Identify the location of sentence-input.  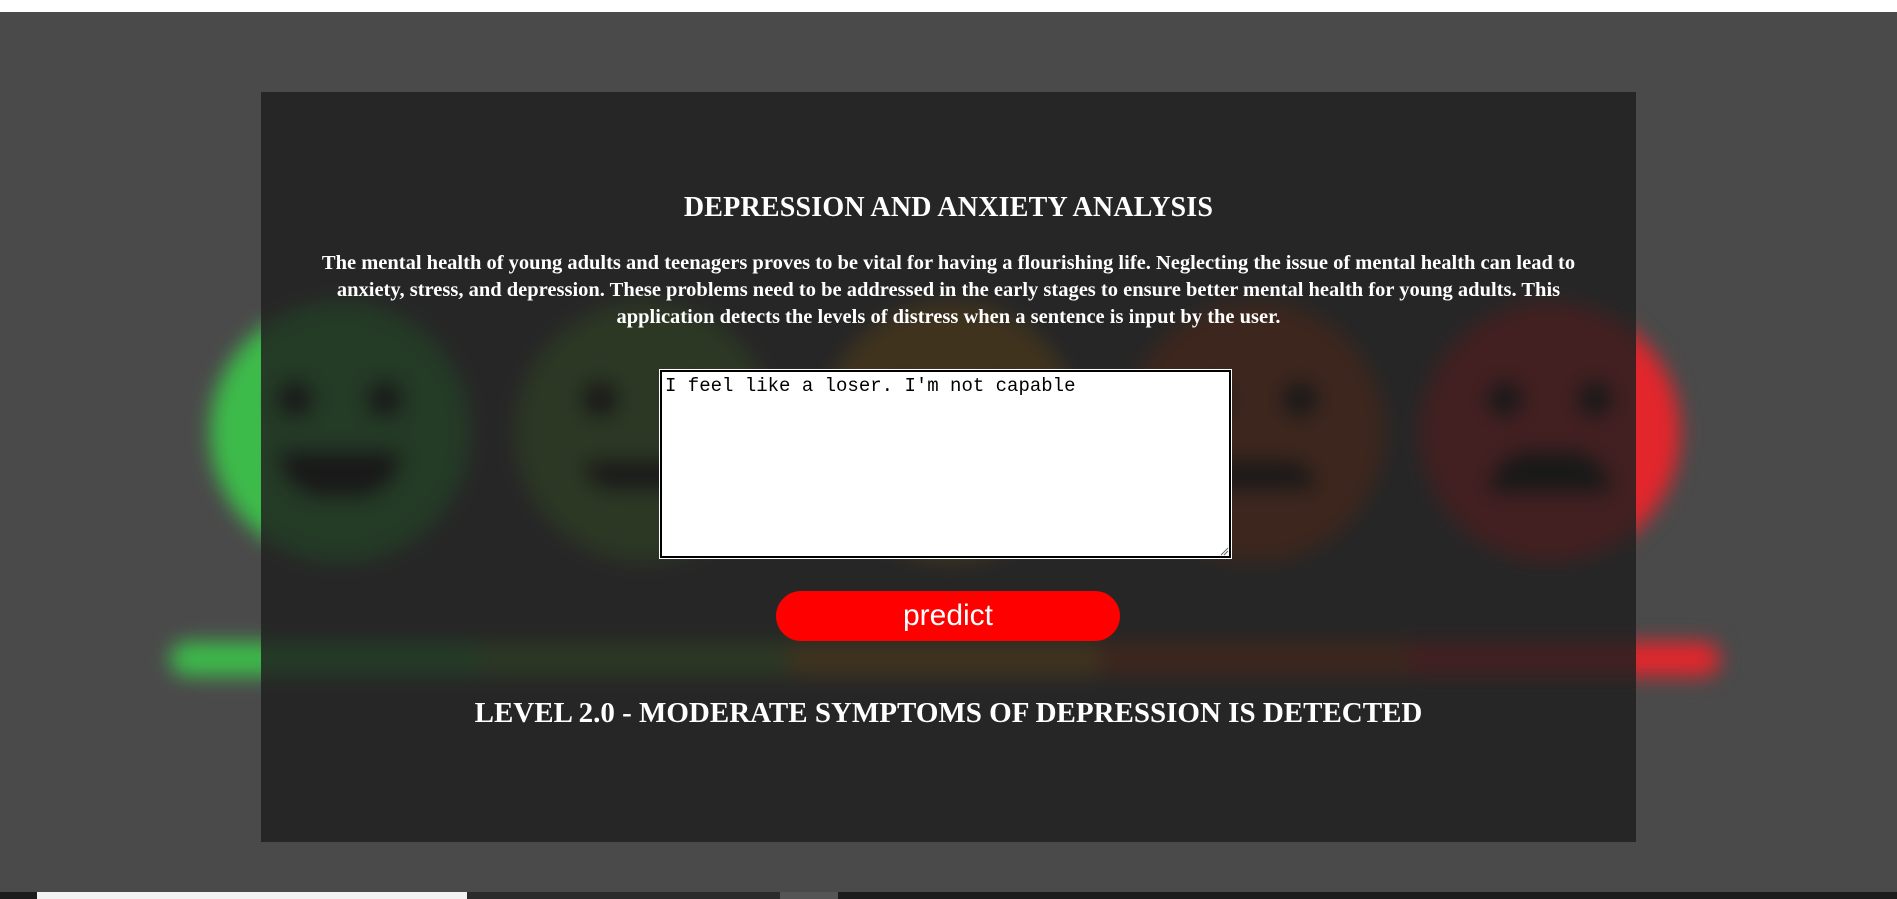
(945, 464).